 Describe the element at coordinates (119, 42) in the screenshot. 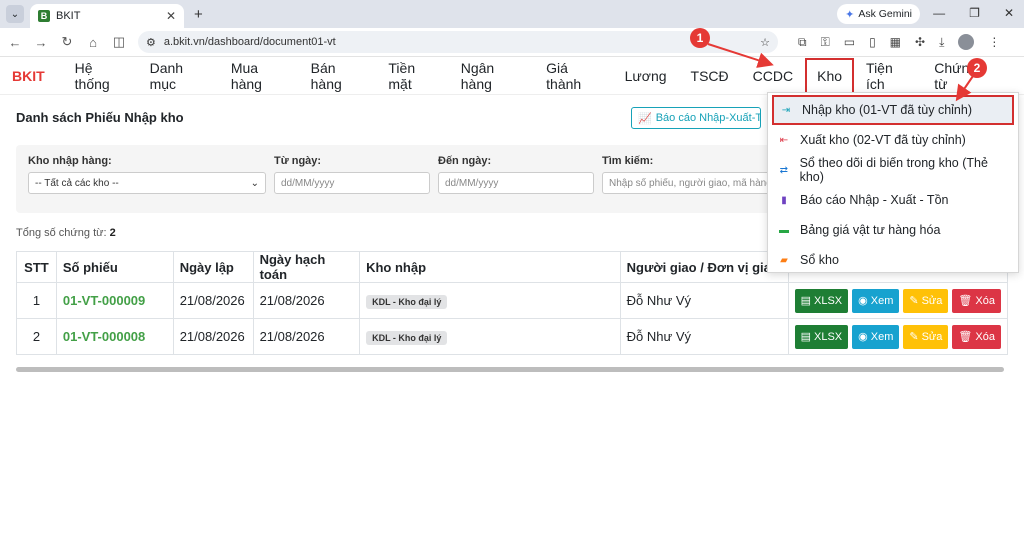

I see `split-view-icon: ◫` at that location.